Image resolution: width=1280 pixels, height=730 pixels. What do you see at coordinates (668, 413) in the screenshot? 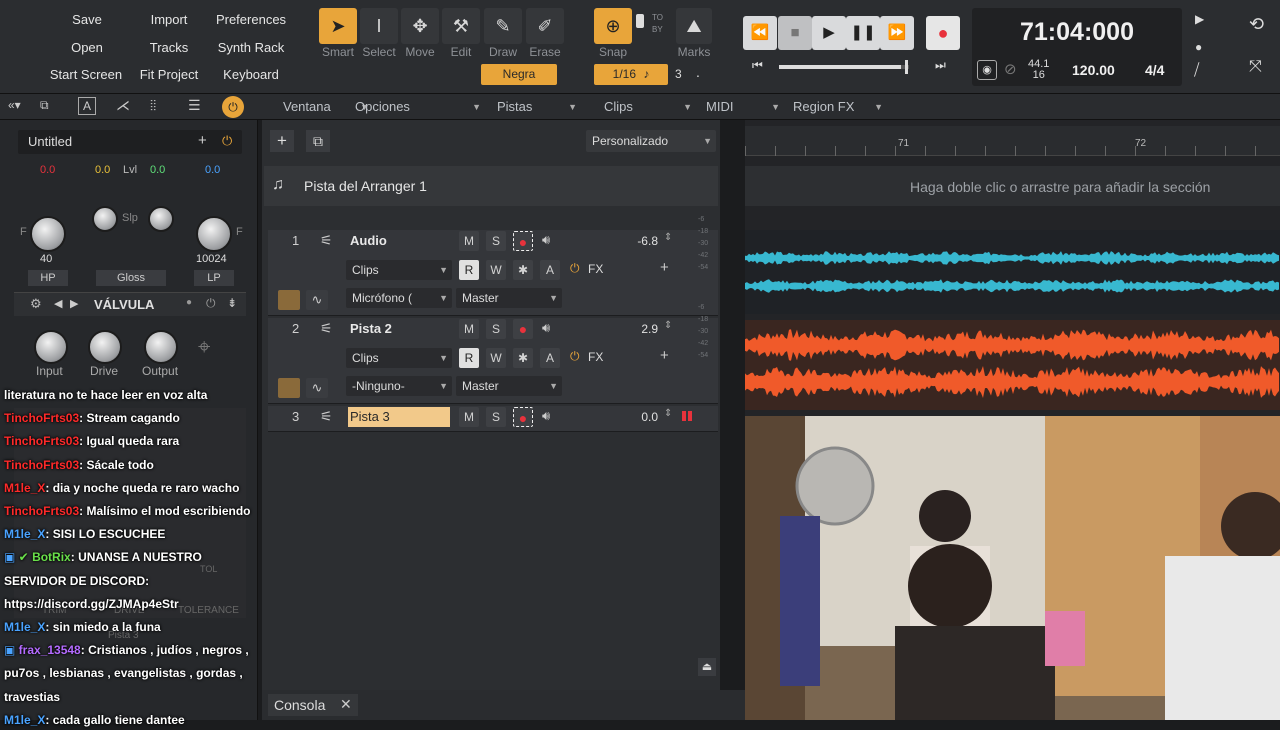
I see `volume-spin-icon: ⇕` at bounding box center [668, 413].